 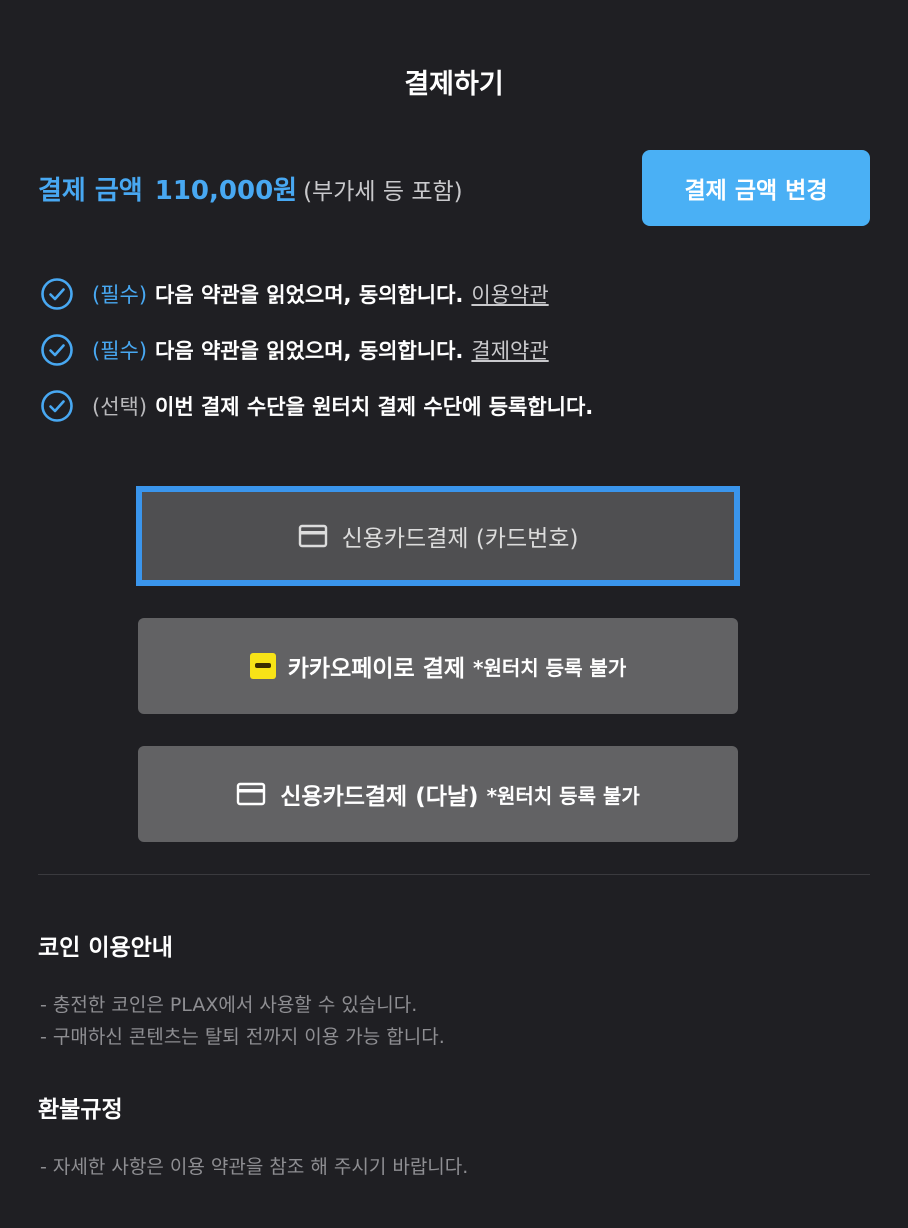 What do you see at coordinates (460, 539) in the screenshot?
I see `pay-card-number-label: 신용카드결제 (카드번호)` at bounding box center [460, 539].